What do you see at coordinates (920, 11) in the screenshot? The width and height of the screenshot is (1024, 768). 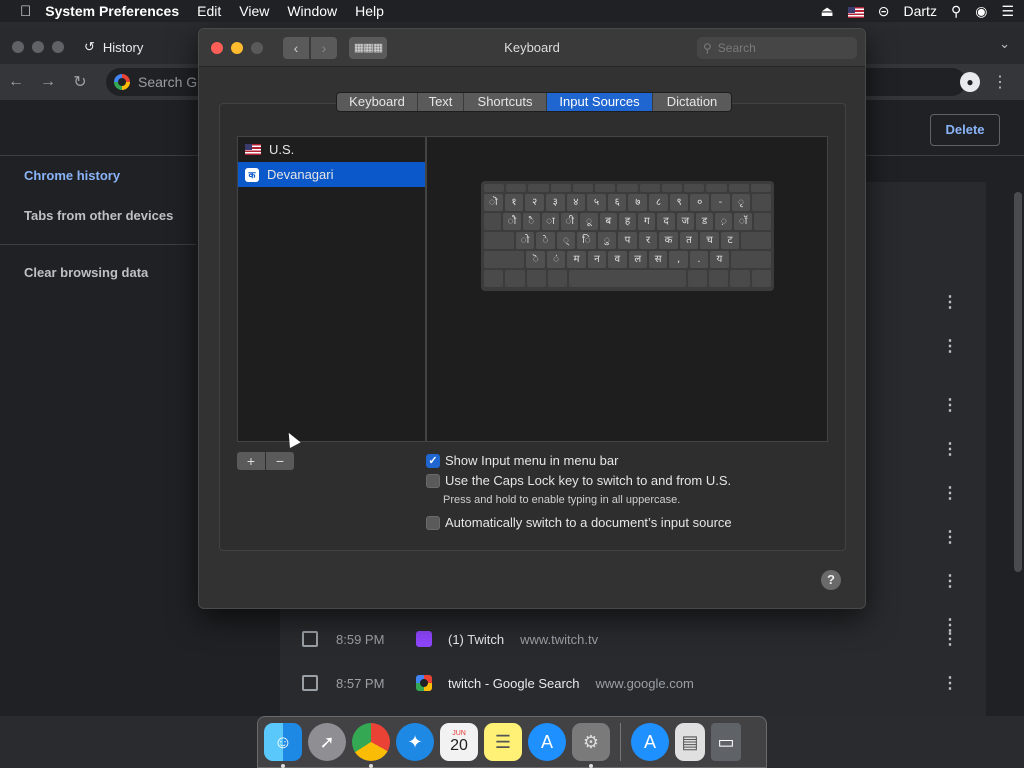 I see `user-name: Dartz` at bounding box center [920, 11].